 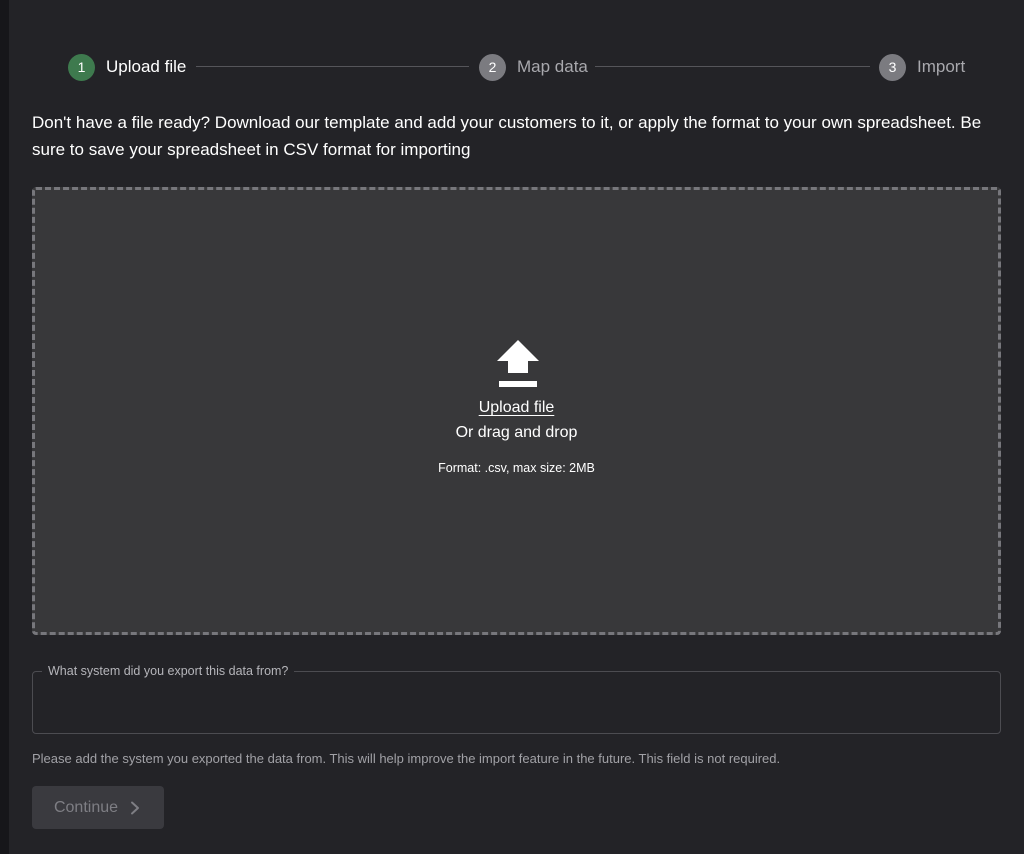 What do you see at coordinates (941, 66) in the screenshot?
I see `step-label: Import` at bounding box center [941, 66].